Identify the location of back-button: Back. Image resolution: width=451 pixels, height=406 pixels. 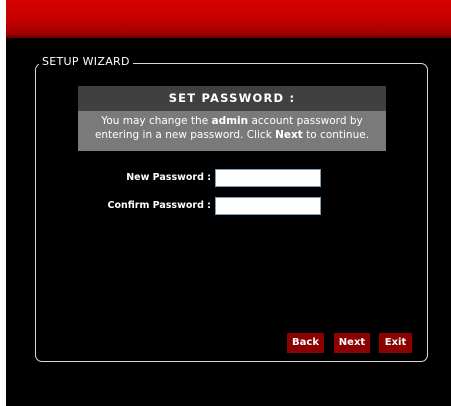
(305, 343).